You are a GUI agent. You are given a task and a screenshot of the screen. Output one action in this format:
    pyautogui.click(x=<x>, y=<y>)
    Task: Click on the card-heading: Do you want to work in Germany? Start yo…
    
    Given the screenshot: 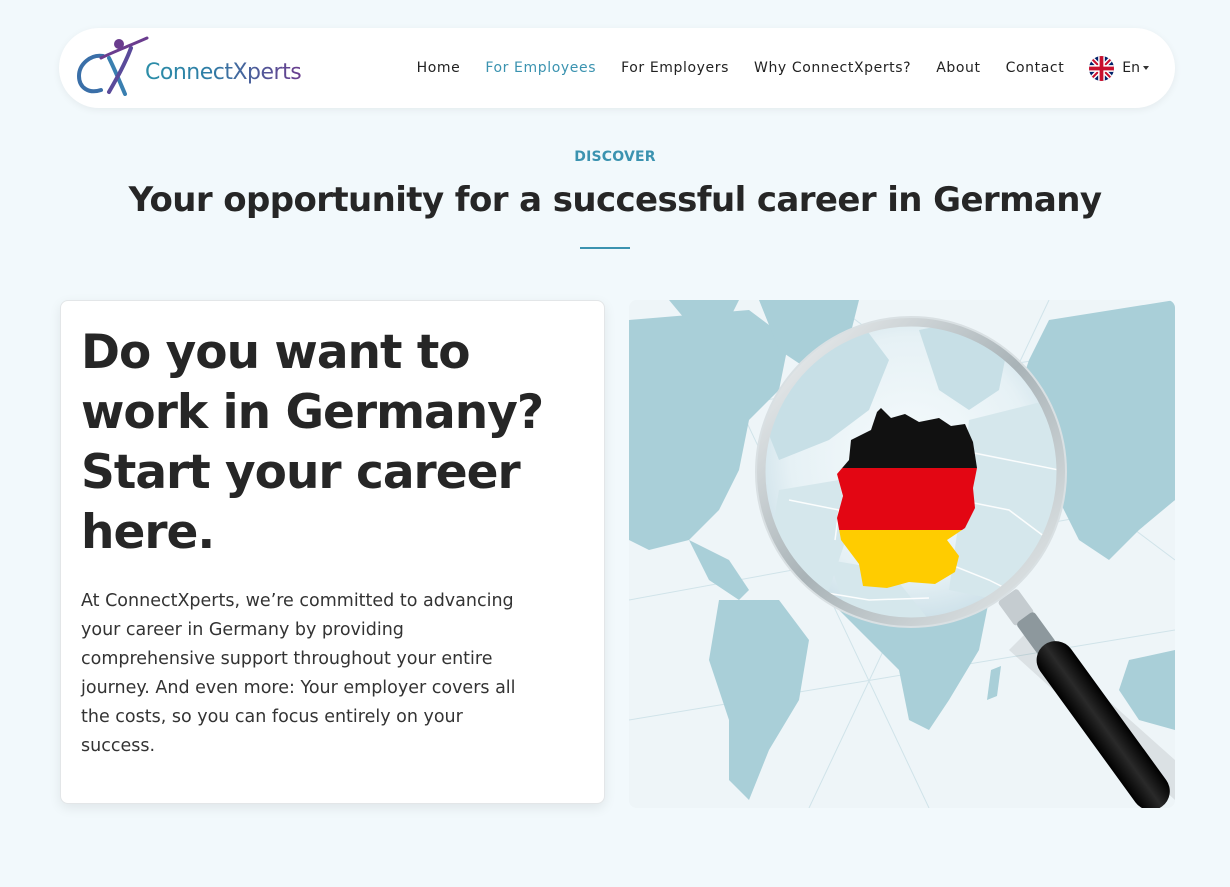 What is the action you would take?
    pyautogui.click(x=312, y=442)
    